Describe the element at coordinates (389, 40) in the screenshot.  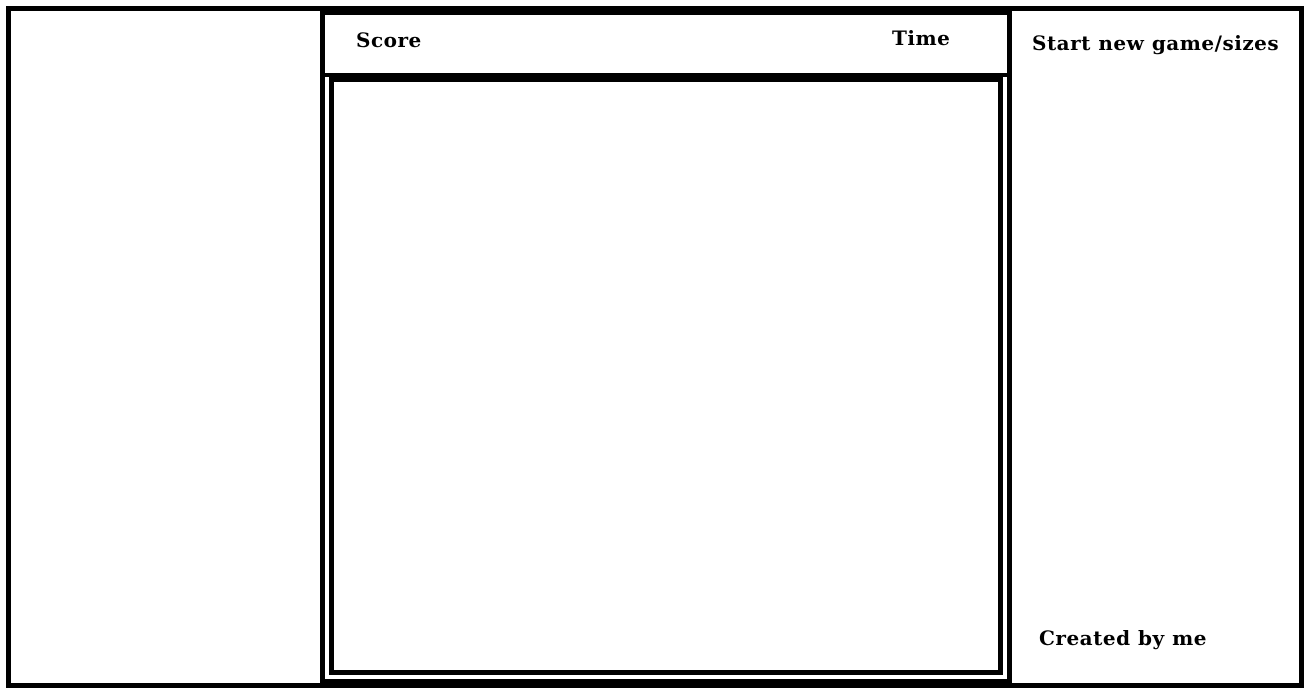
I see `score-label: Score` at that location.